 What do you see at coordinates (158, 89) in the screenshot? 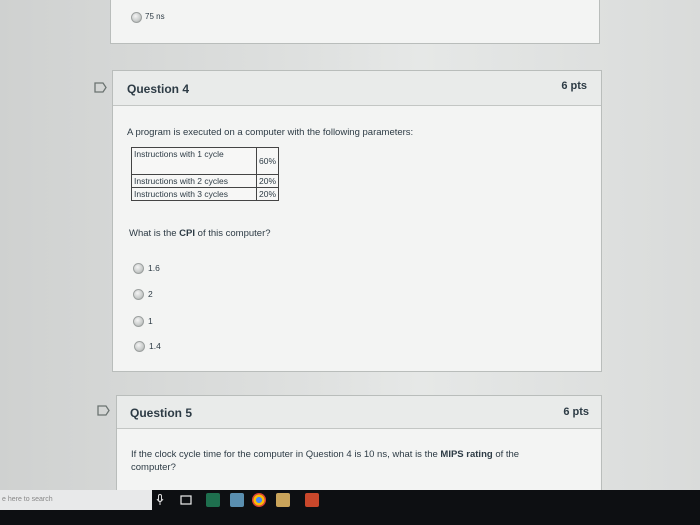
I see `question-4-title: Question 4` at bounding box center [158, 89].